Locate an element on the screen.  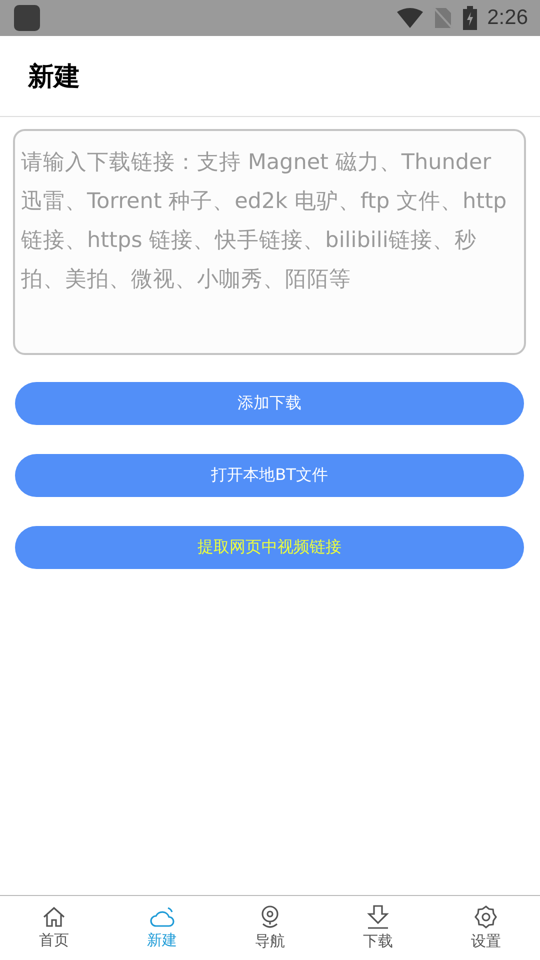
app-icon is located at coordinates (27, 18).